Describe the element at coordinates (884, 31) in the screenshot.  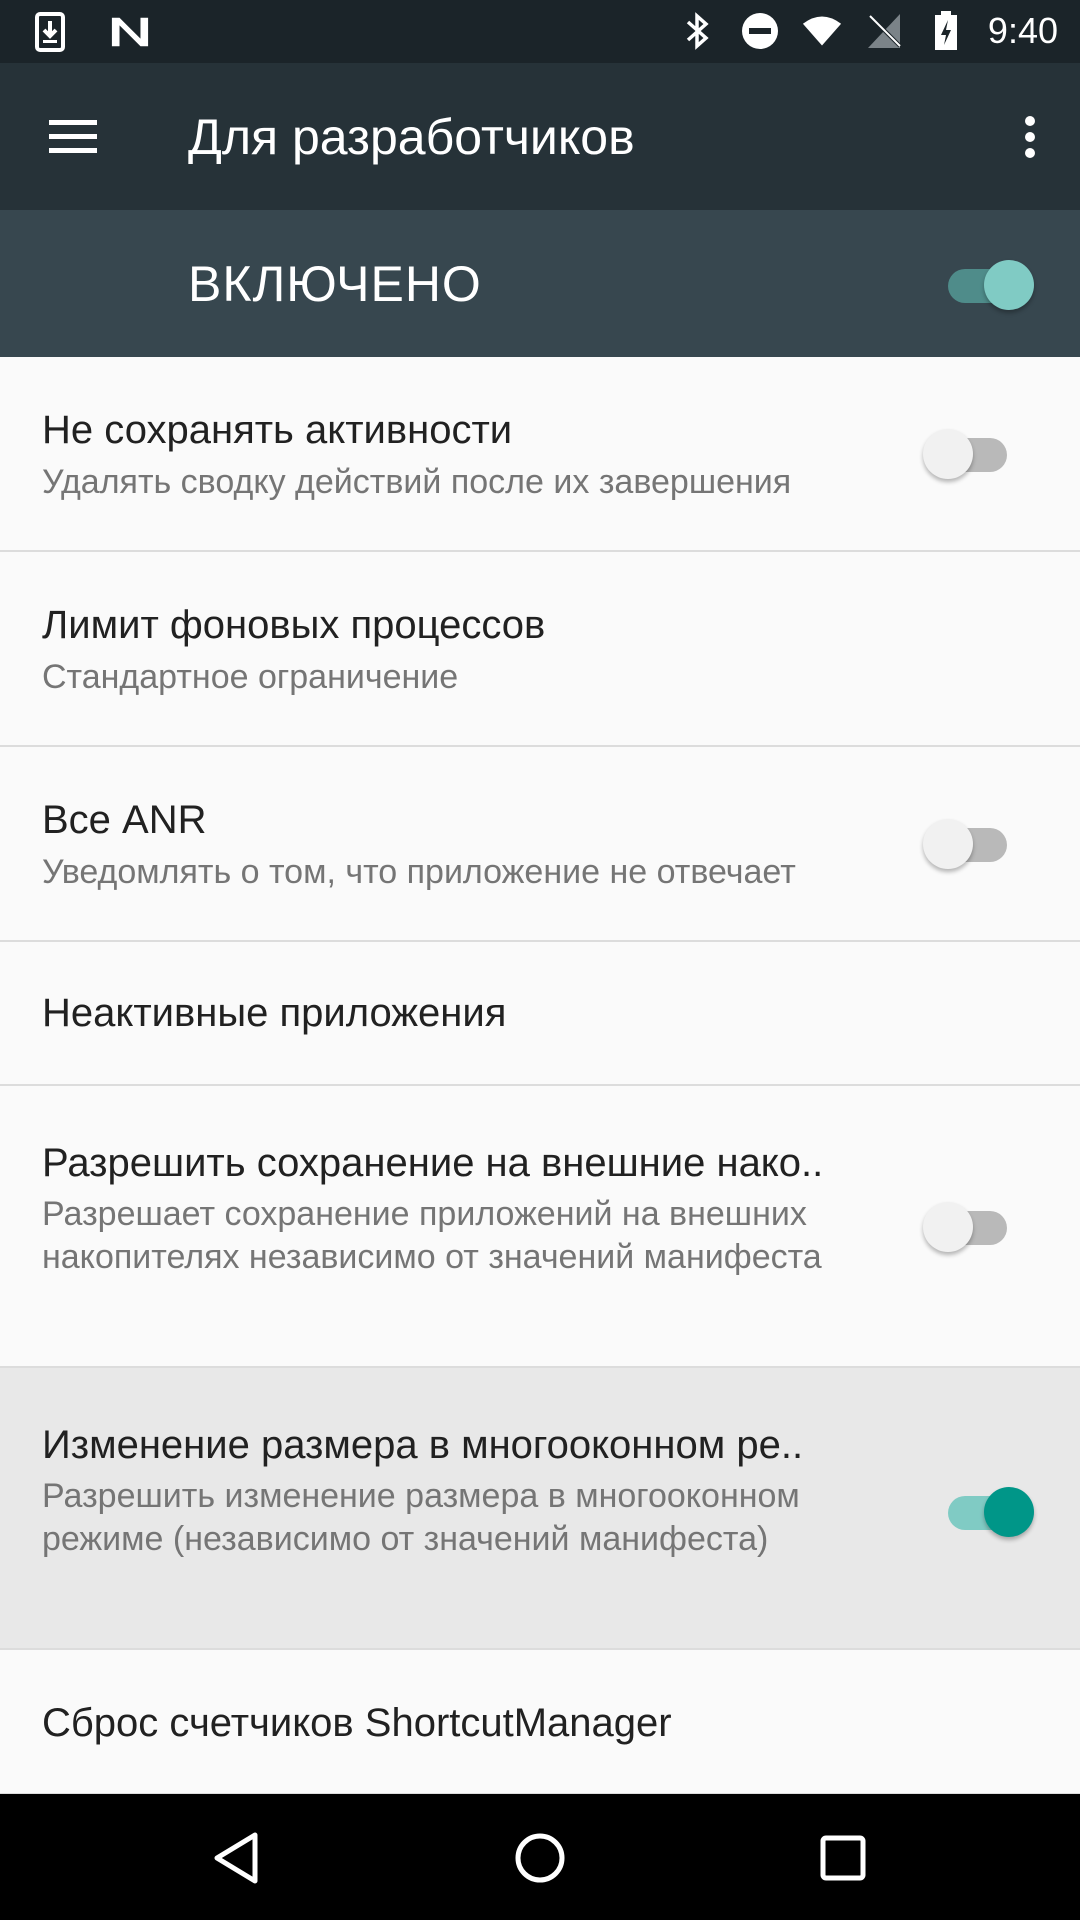
I see `no-sim-icon` at that location.